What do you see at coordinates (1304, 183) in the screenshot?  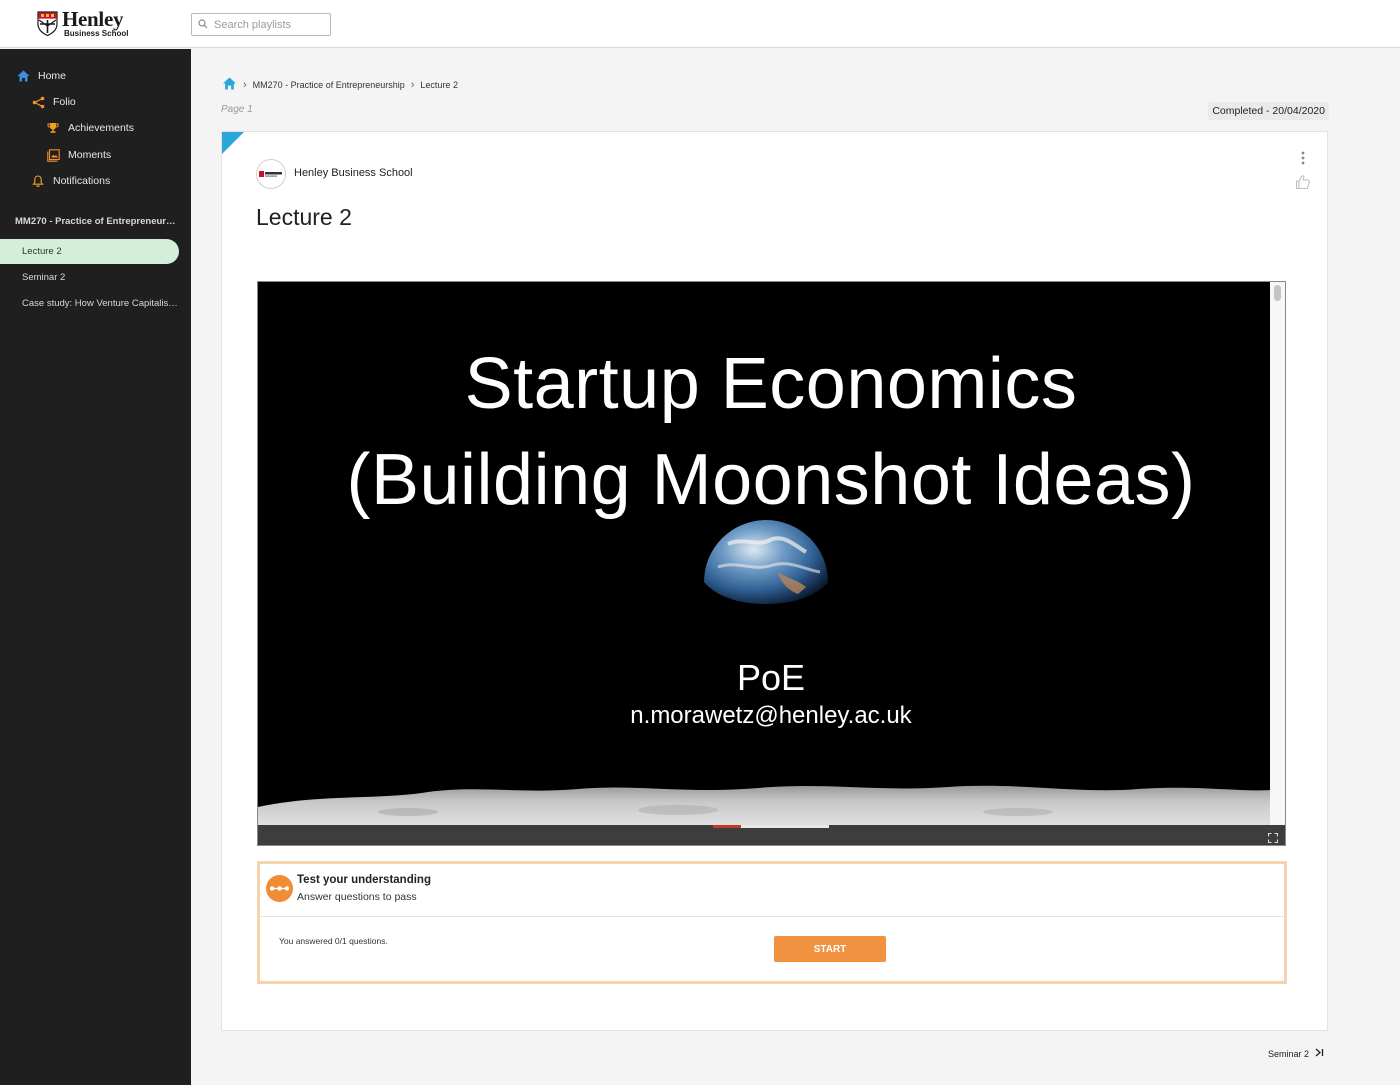 I see `thumbs-up-icon` at bounding box center [1304, 183].